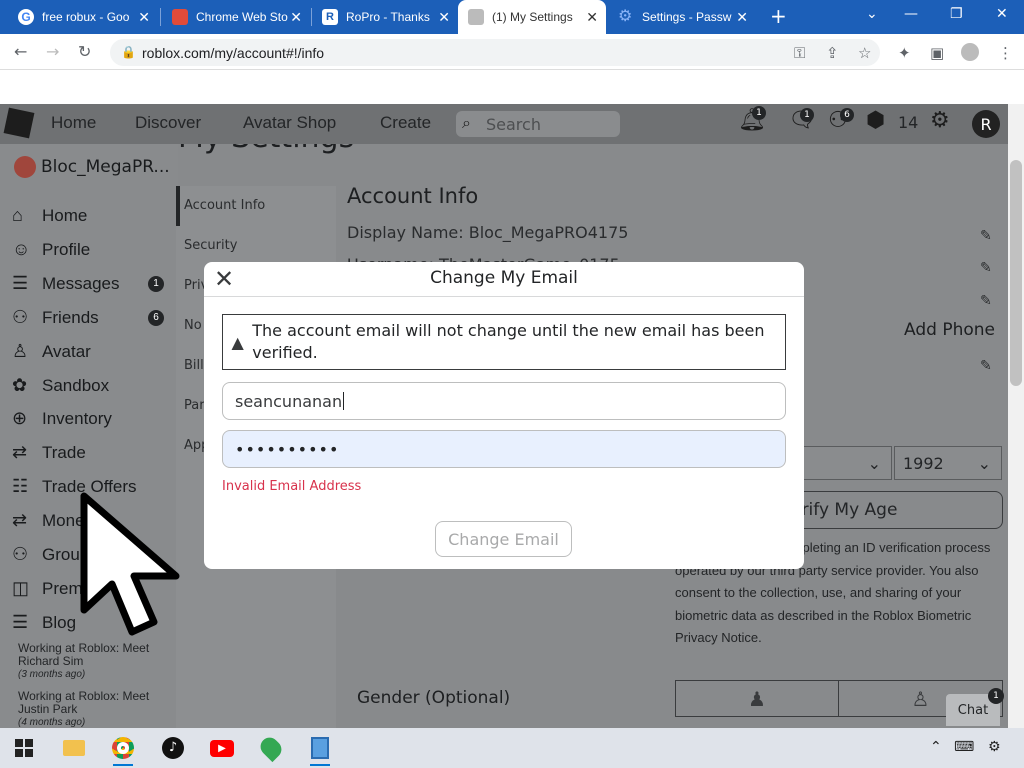 The height and width of the screenshot is (768, 1024). I want to click on forward-icon: →, so click(52, 51).